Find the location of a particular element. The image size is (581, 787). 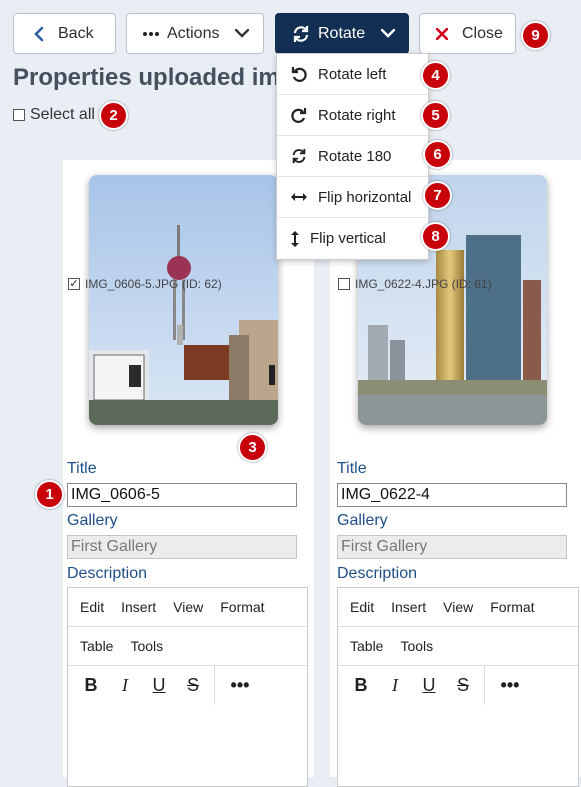

menu-item-rotate-right: Rotate right is located at coordinates (352, 115).